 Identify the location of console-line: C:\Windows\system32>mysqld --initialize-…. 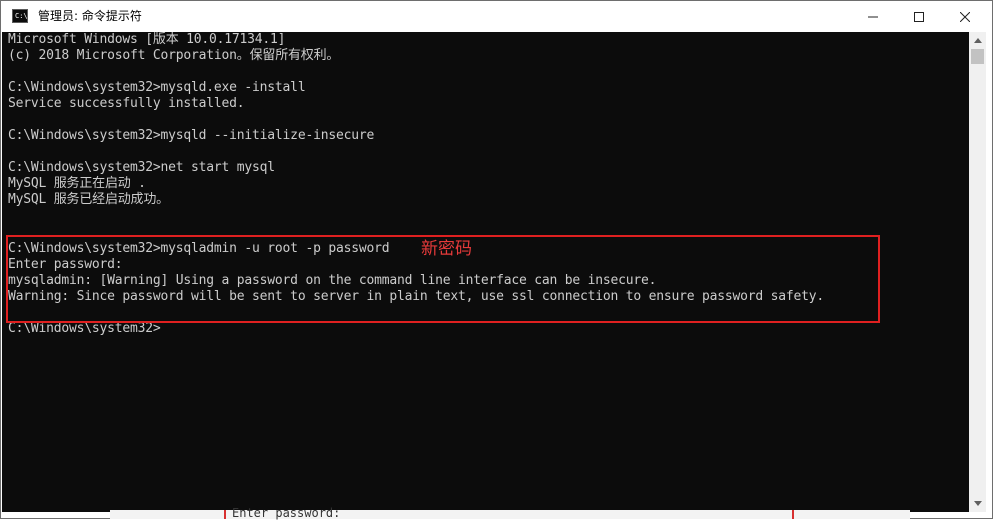
(191, 135).